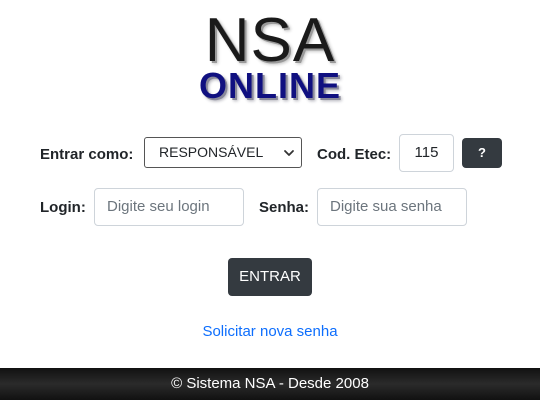 Image resolution: width=540 pixels, height=400 pixels. What do you see at coordinates (289, 152) in the screenshot?
I see `chevron-down-icon` at bounding box center [289, 152].